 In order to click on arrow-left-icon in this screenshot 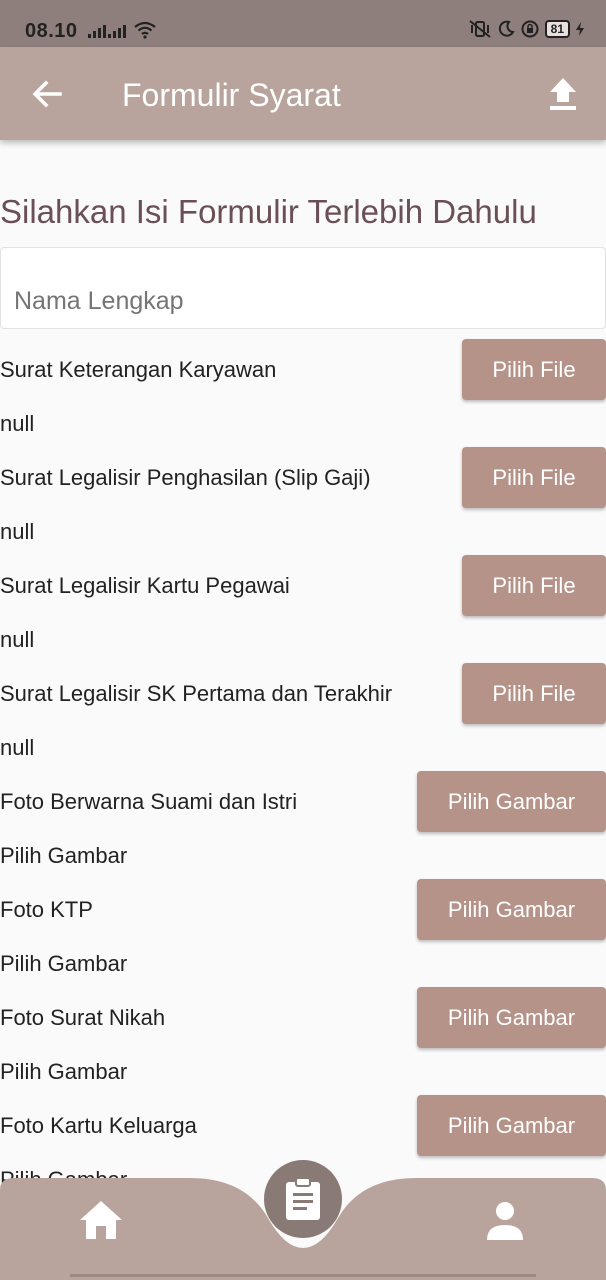, I will do `click(47, 94)`.